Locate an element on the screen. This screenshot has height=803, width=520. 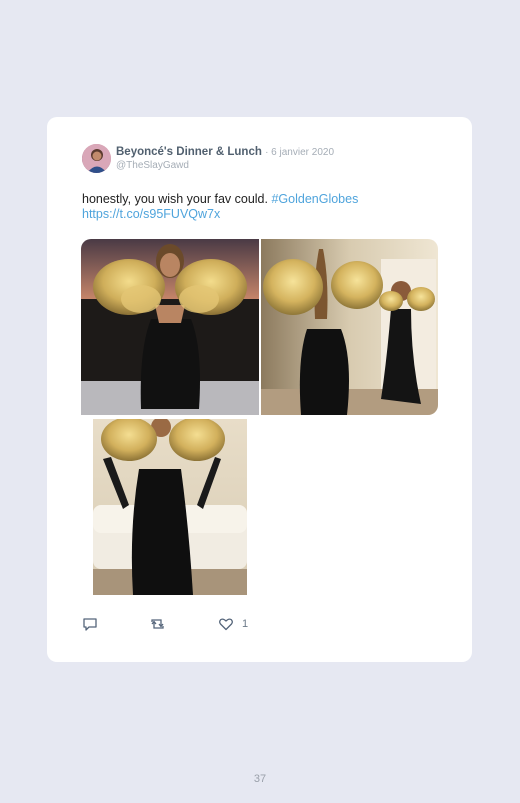
like-count: 1 is located at coordinates (245, 624).